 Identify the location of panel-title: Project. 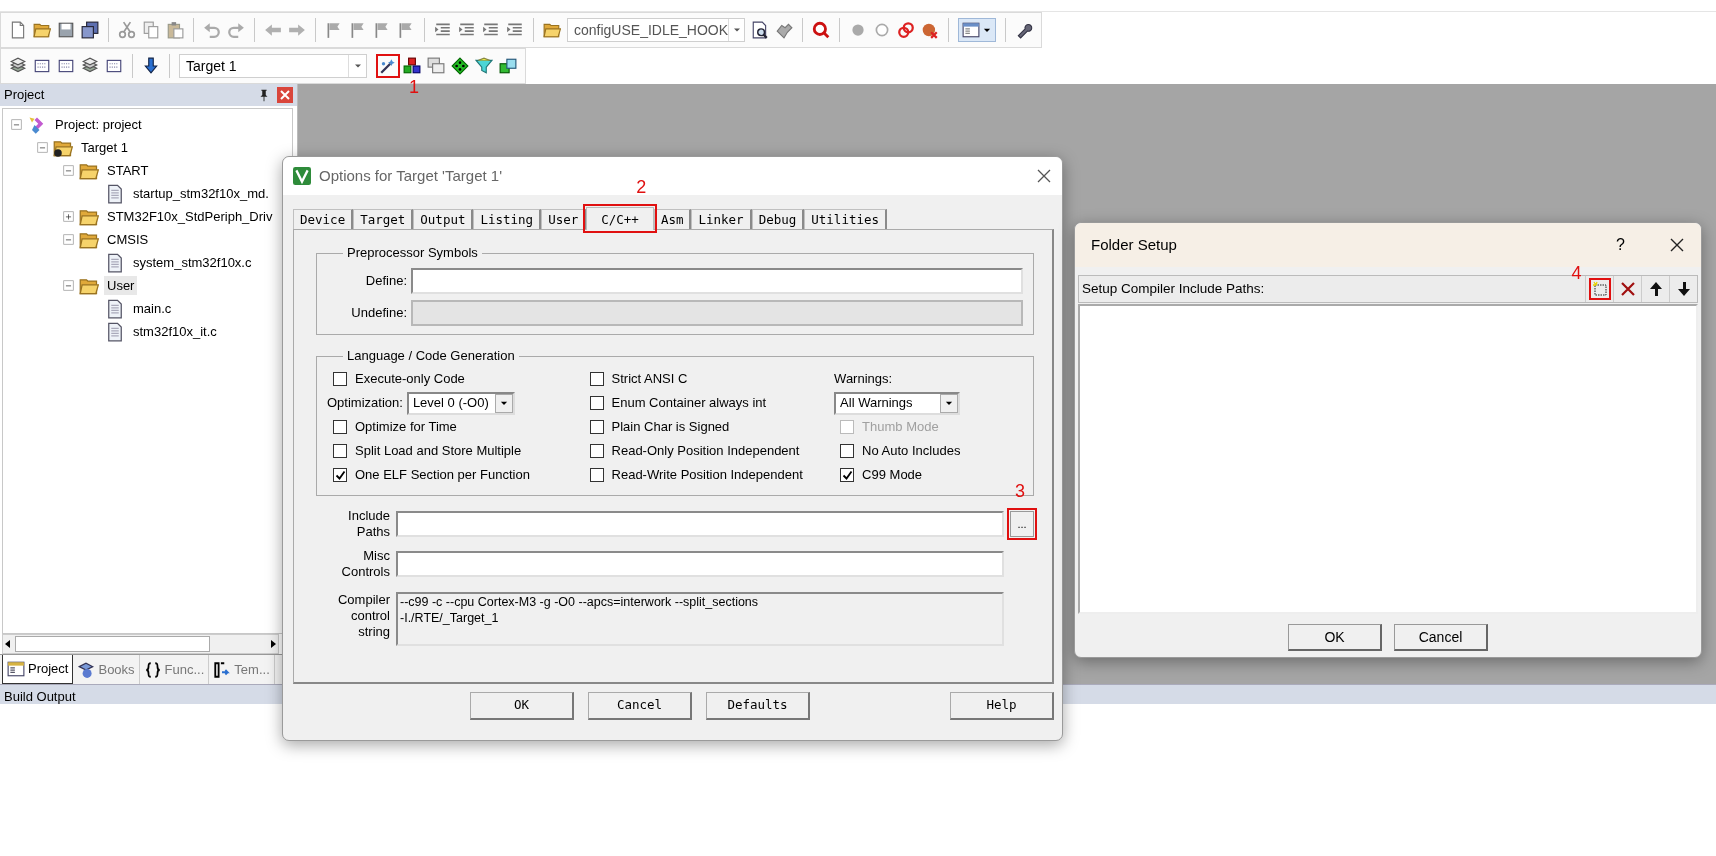
(25, 95).